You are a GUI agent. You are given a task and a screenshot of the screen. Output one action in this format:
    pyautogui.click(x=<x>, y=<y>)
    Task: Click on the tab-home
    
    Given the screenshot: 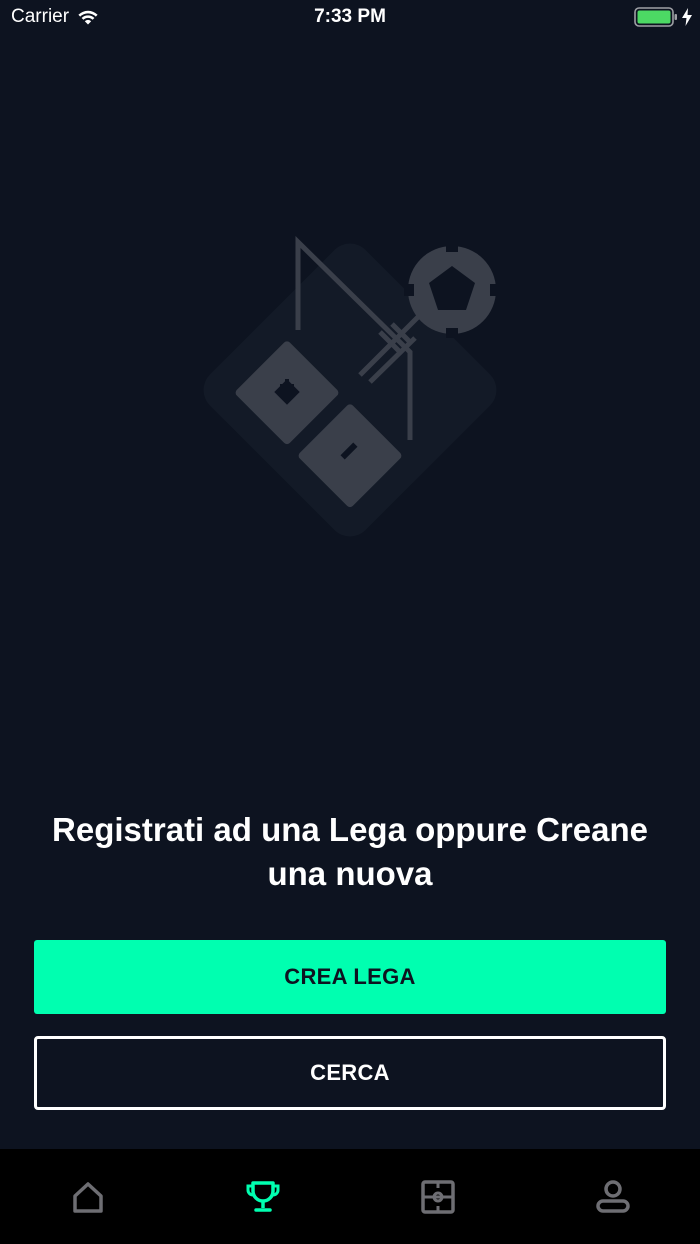 What is the action you would take?
    pyautogui.click(x=87, y=1196)
    